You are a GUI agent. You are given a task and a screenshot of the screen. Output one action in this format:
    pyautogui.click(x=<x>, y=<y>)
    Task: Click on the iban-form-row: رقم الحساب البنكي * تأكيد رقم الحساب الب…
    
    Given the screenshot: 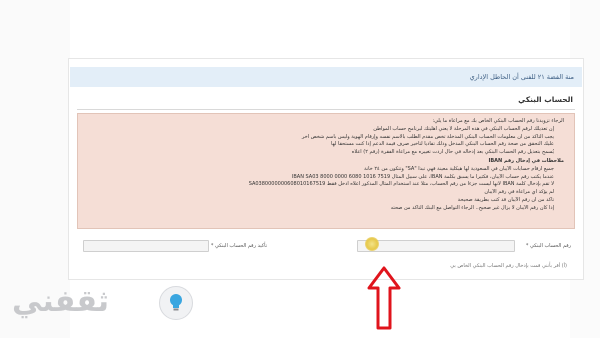 What is the action you would take?
    pyautogui.click(x=326, y=247)
    